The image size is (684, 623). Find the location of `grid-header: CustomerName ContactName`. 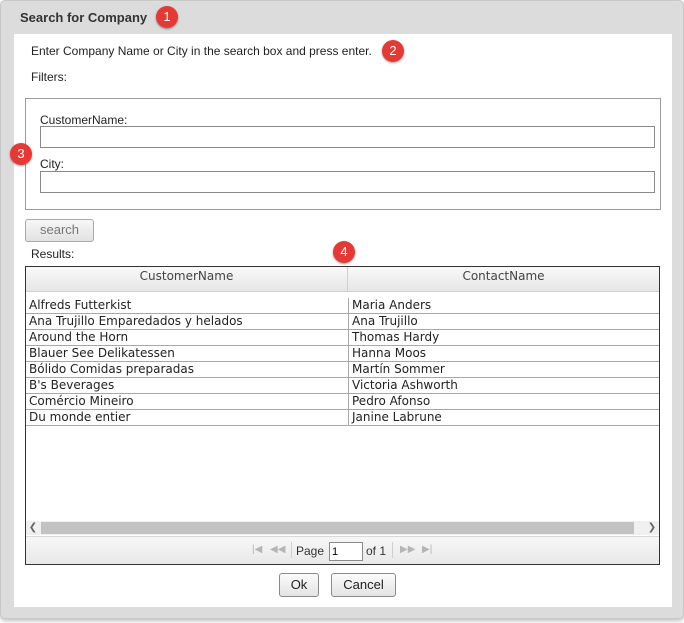

grid-header: CustomerName ContactName is located at coordinates (342, 279).